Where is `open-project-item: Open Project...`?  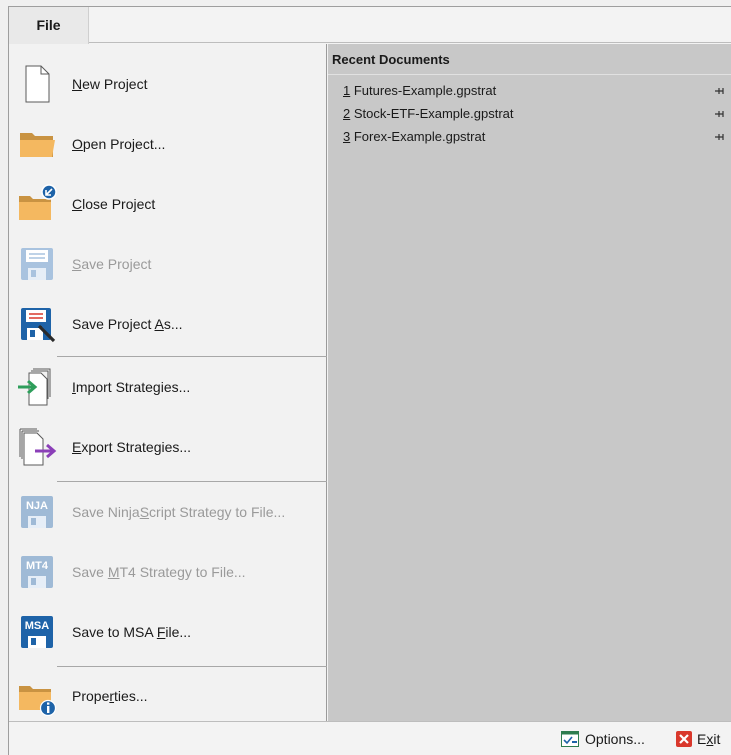
open-project-item: Open Project... is located at coordinates (168, 144).